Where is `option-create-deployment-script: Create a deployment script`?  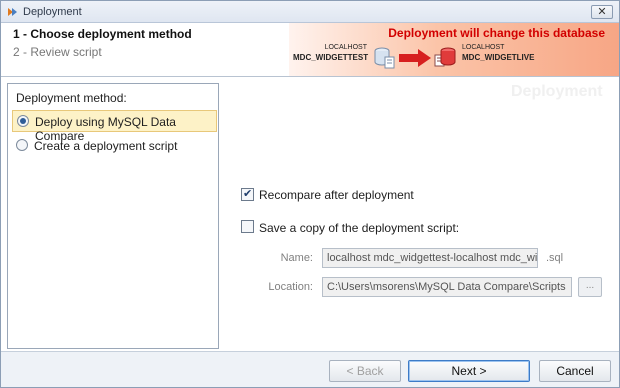
option-create-deployment-script: Create a deployment script is located at coordinates (114, 146).